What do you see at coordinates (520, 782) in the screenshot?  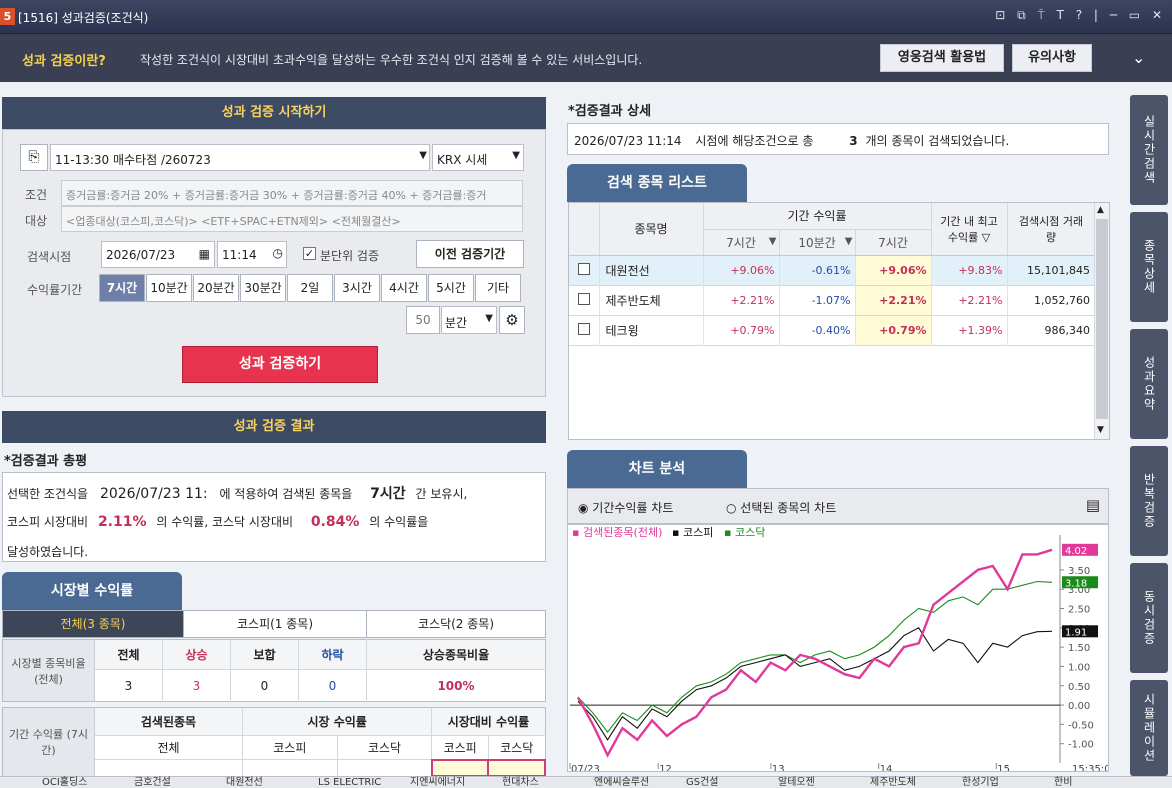 I see `ticker-item: 현대차스` at bounding box center [520, 782].